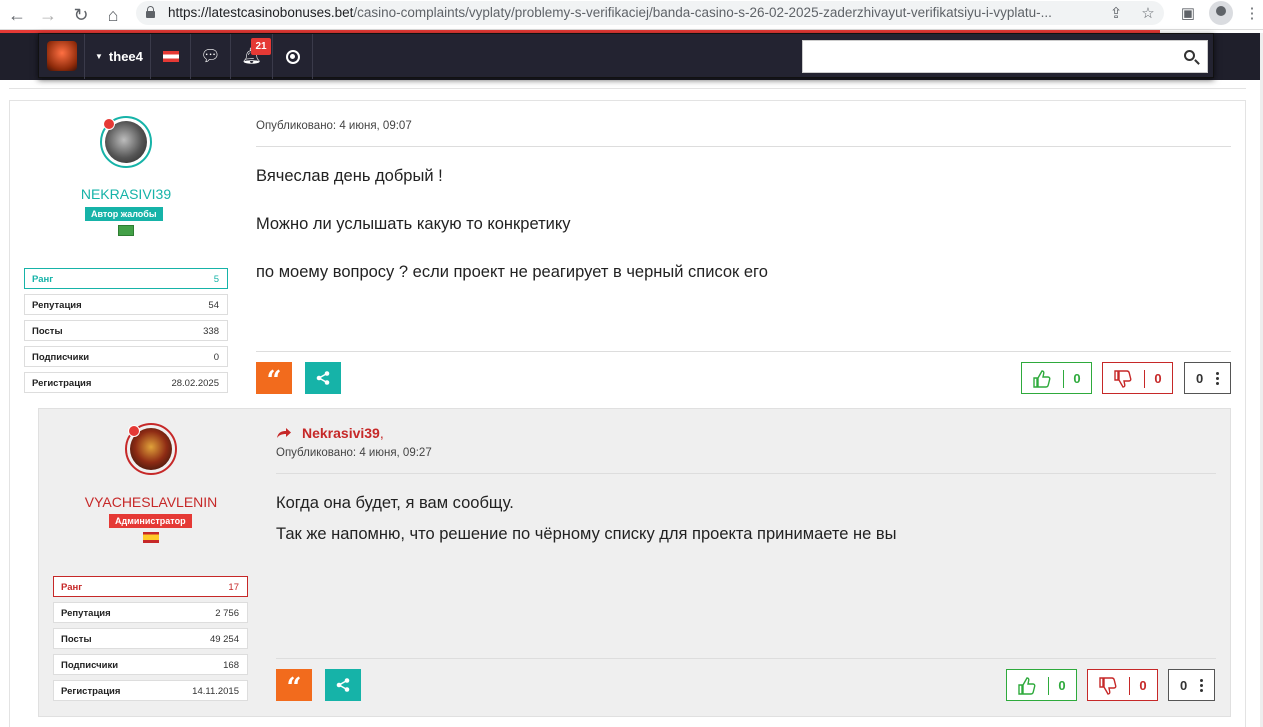  I want to click on flag-icon, so click(126, 230).